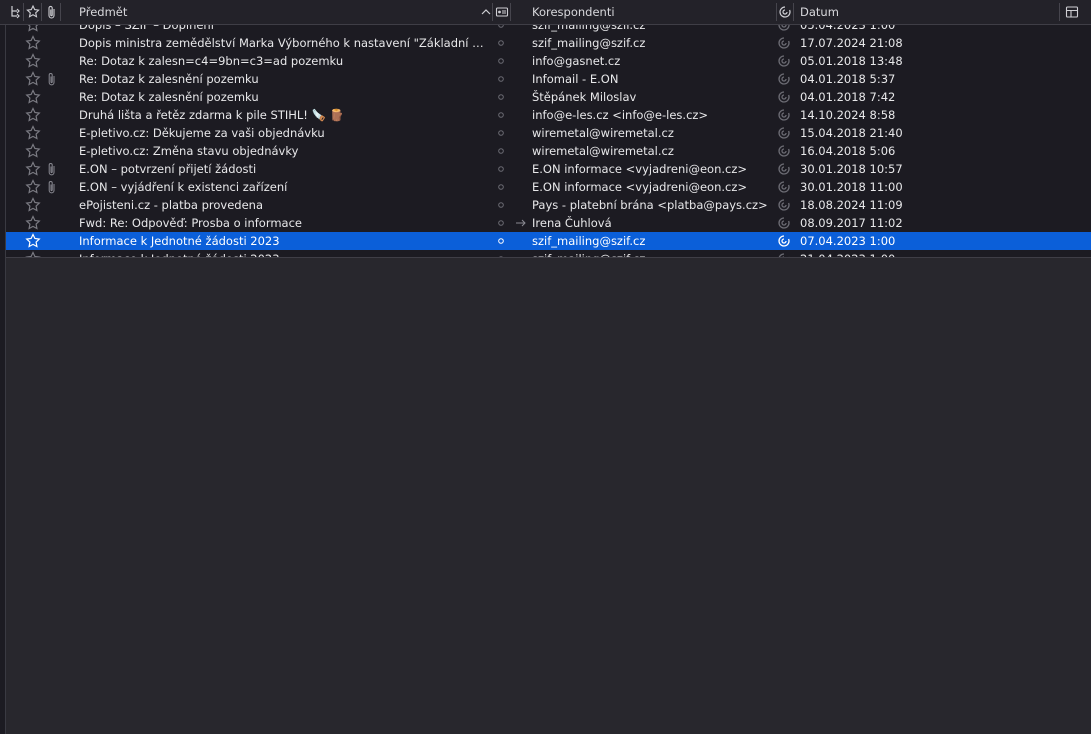 The width and height of the screenshot is (1091, 734). I want to click on message-subject: E-pletivo.cz: Změna stavu objednávky, so click(189, 151).